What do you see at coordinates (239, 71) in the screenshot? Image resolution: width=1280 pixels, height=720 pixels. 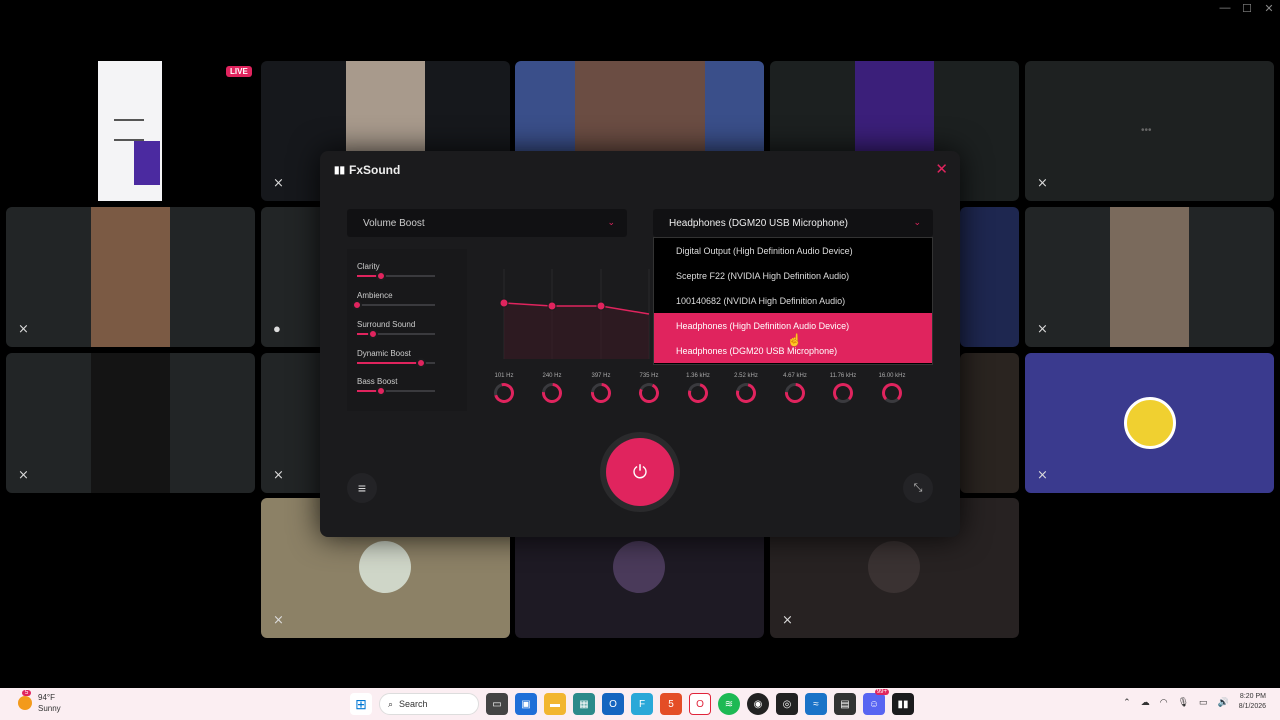 I see `live-badge: LIVE` at bounding box center [239, 71].